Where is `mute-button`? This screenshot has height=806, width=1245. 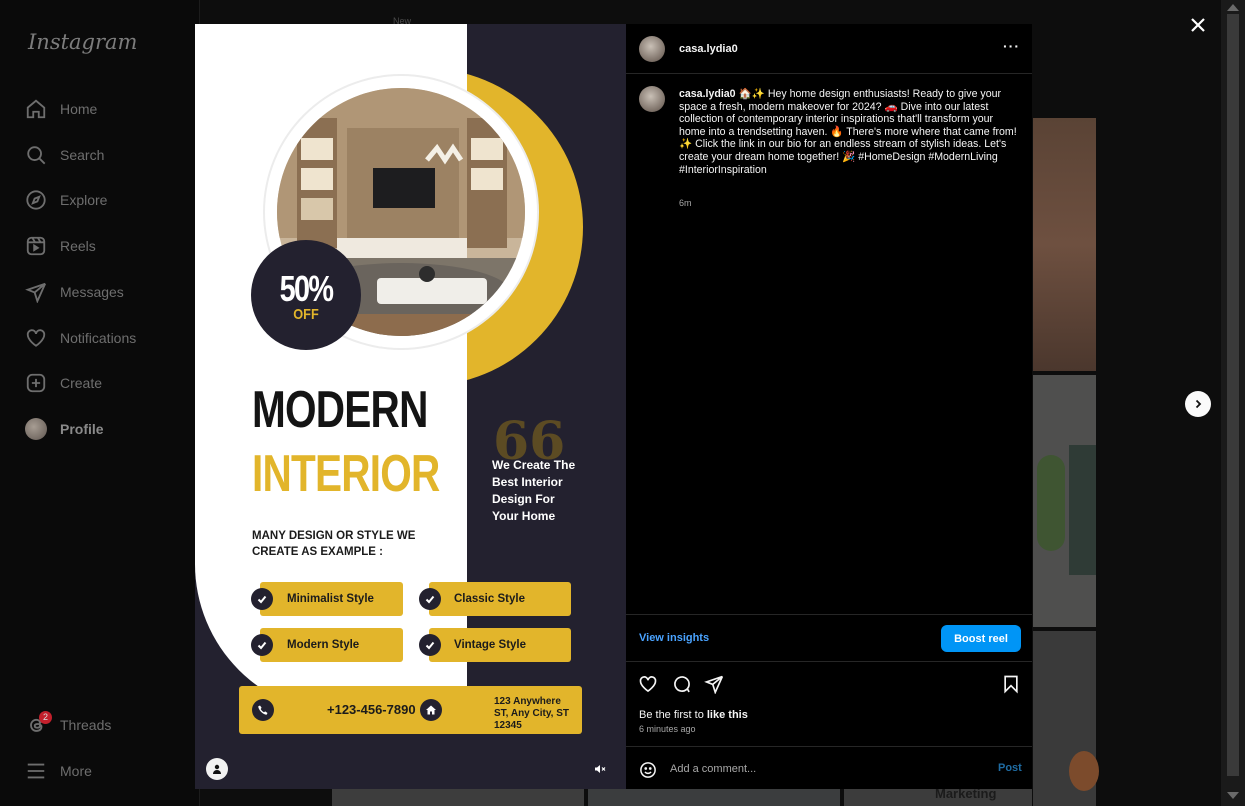
mute-button is located at coordinates (600, 769).